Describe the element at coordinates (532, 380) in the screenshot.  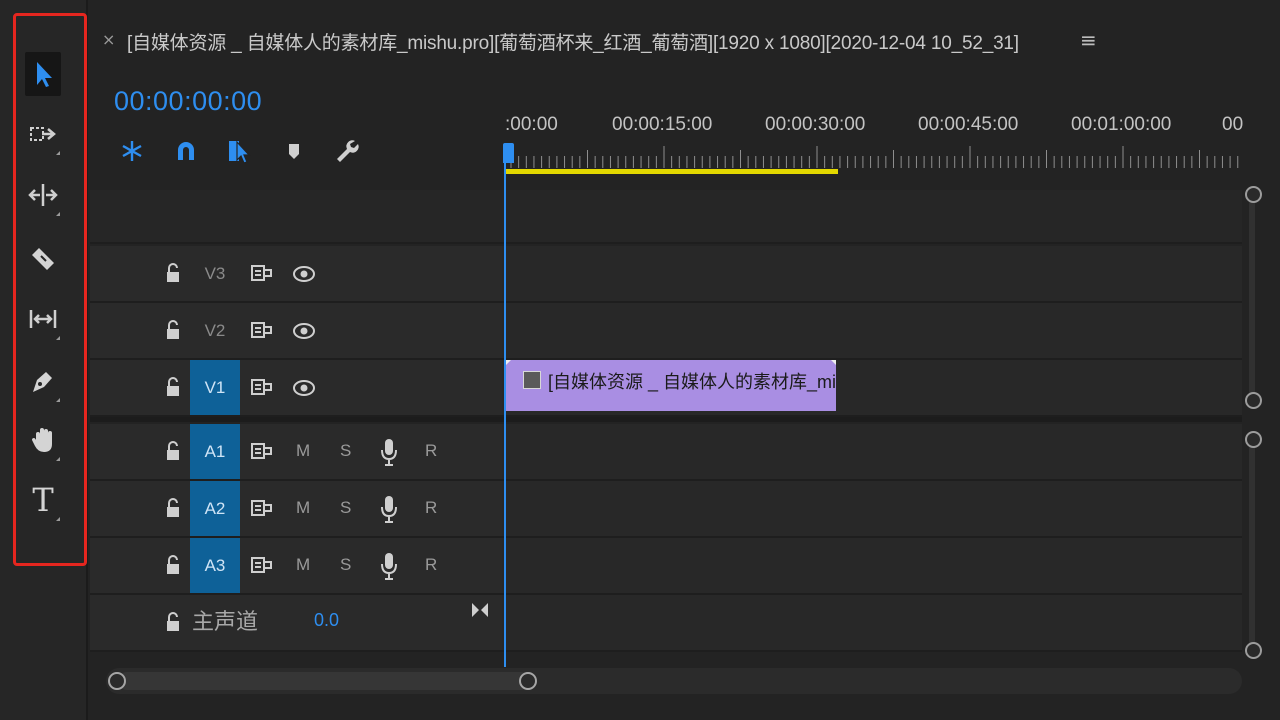
I see `fx-badge-icon` at that location.